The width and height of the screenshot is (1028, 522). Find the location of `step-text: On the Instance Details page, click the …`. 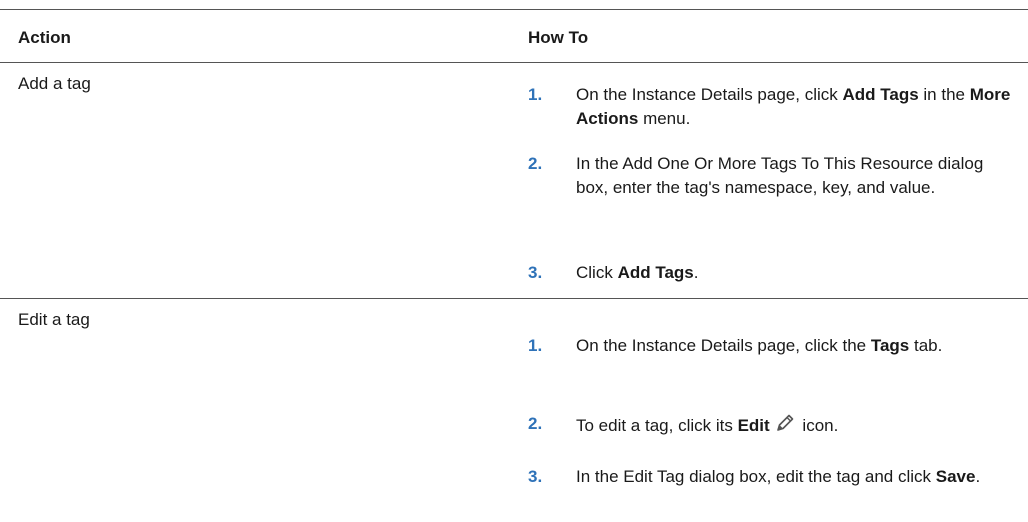

step-text: On the Instance Details page, click the … is located at coordinates (759, 345).